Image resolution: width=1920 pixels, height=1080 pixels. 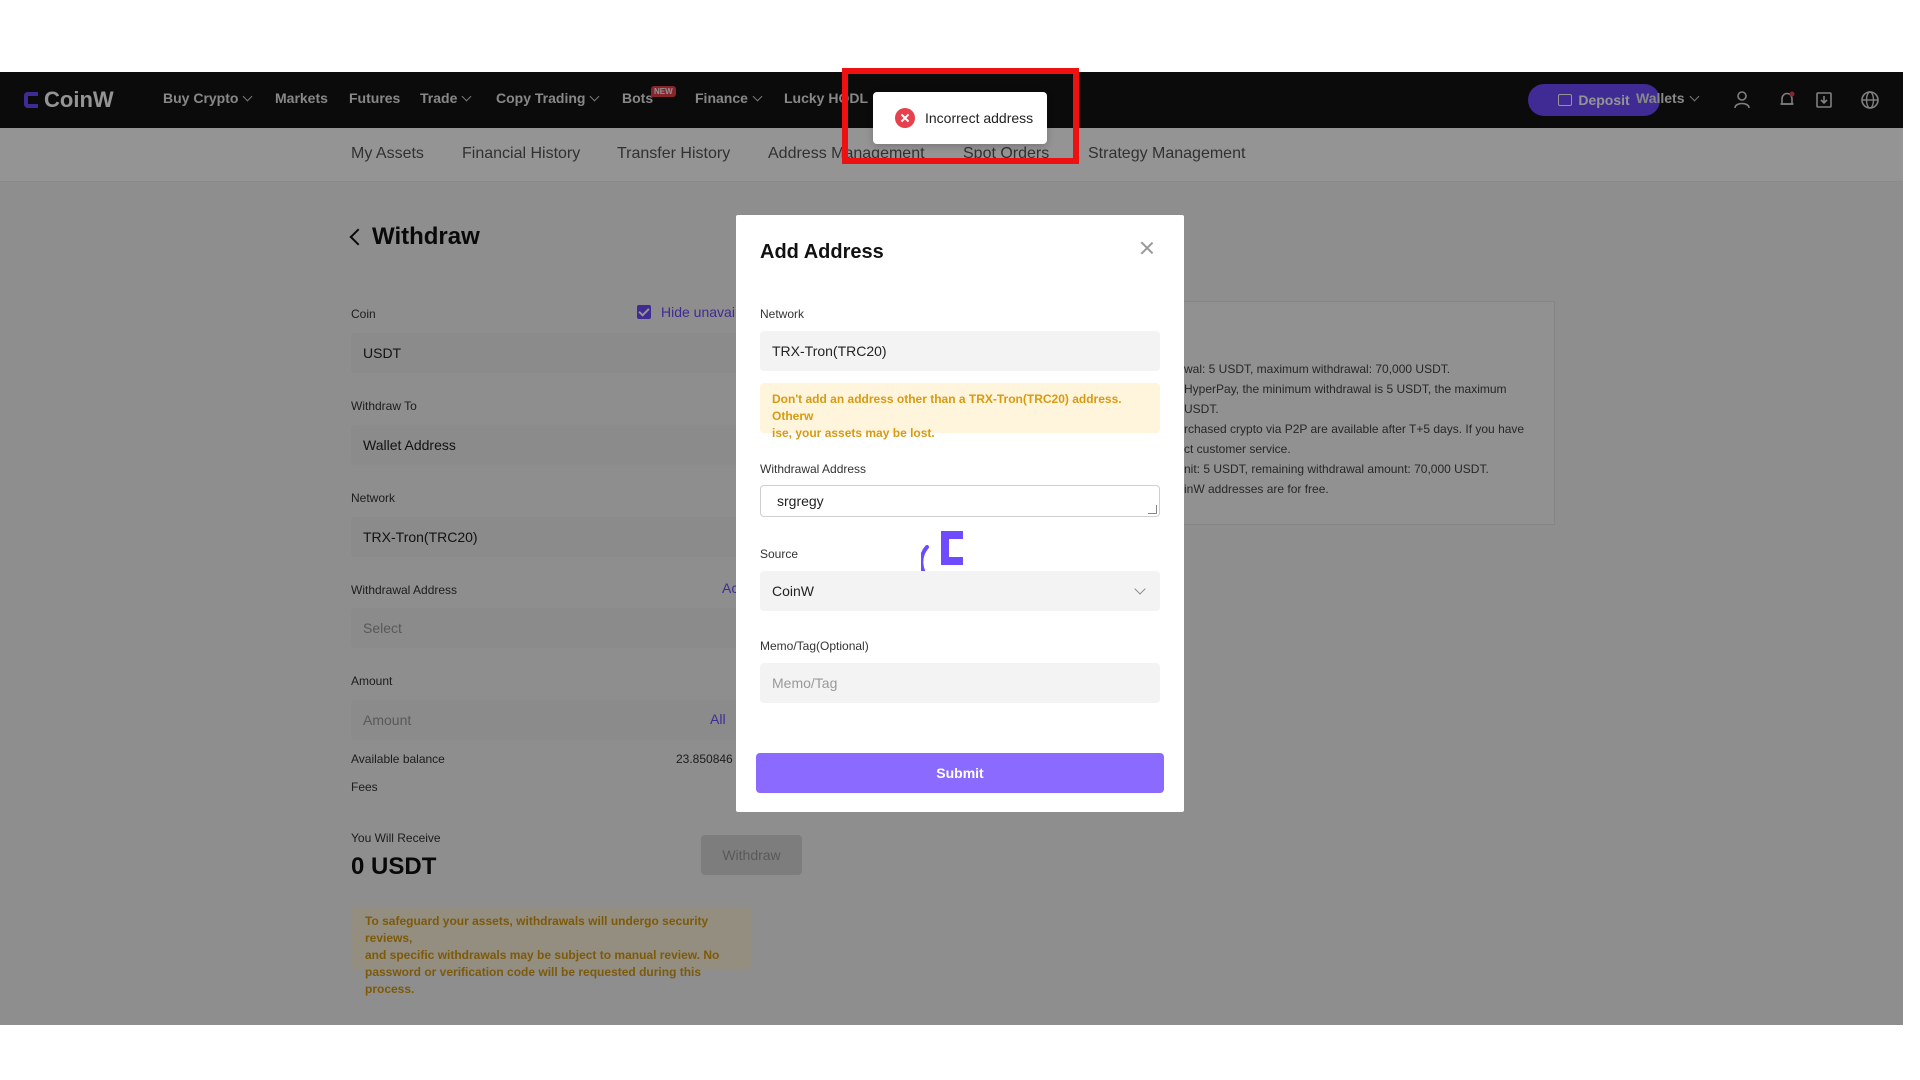 I want to click on submit-button: Submit, so click(x=960, y=773).